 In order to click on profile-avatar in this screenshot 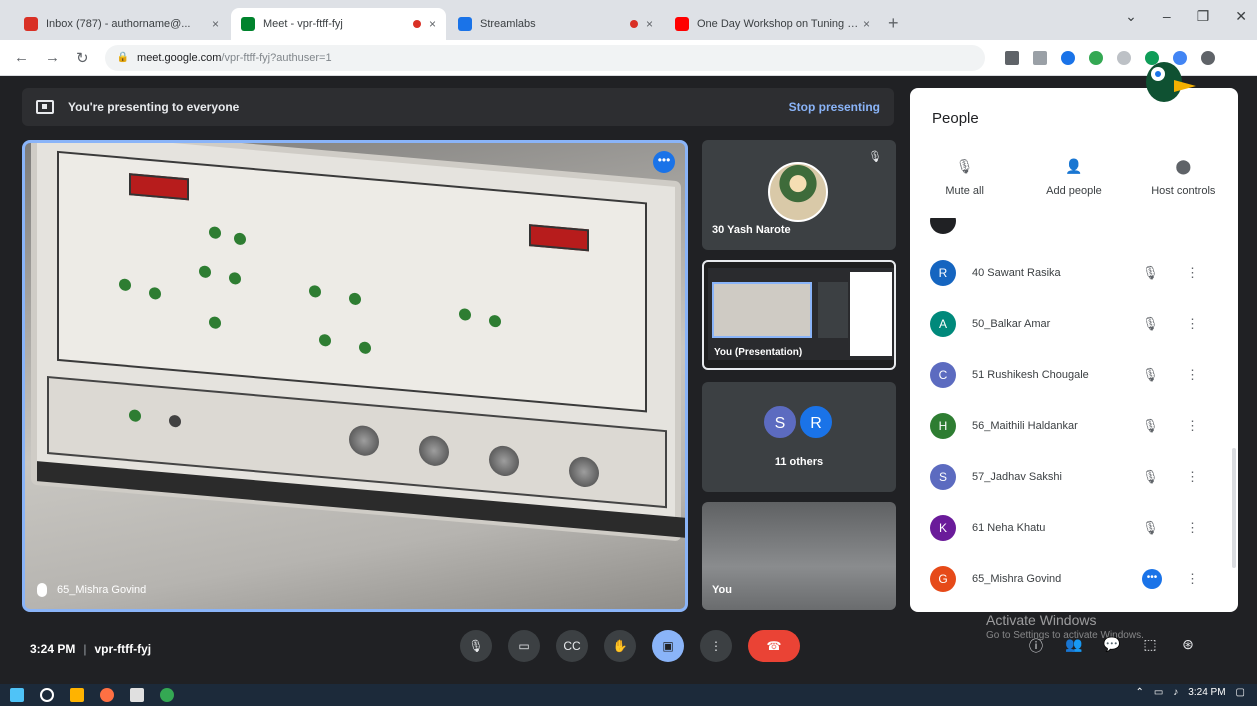, I will do `click(1207, 57)`.